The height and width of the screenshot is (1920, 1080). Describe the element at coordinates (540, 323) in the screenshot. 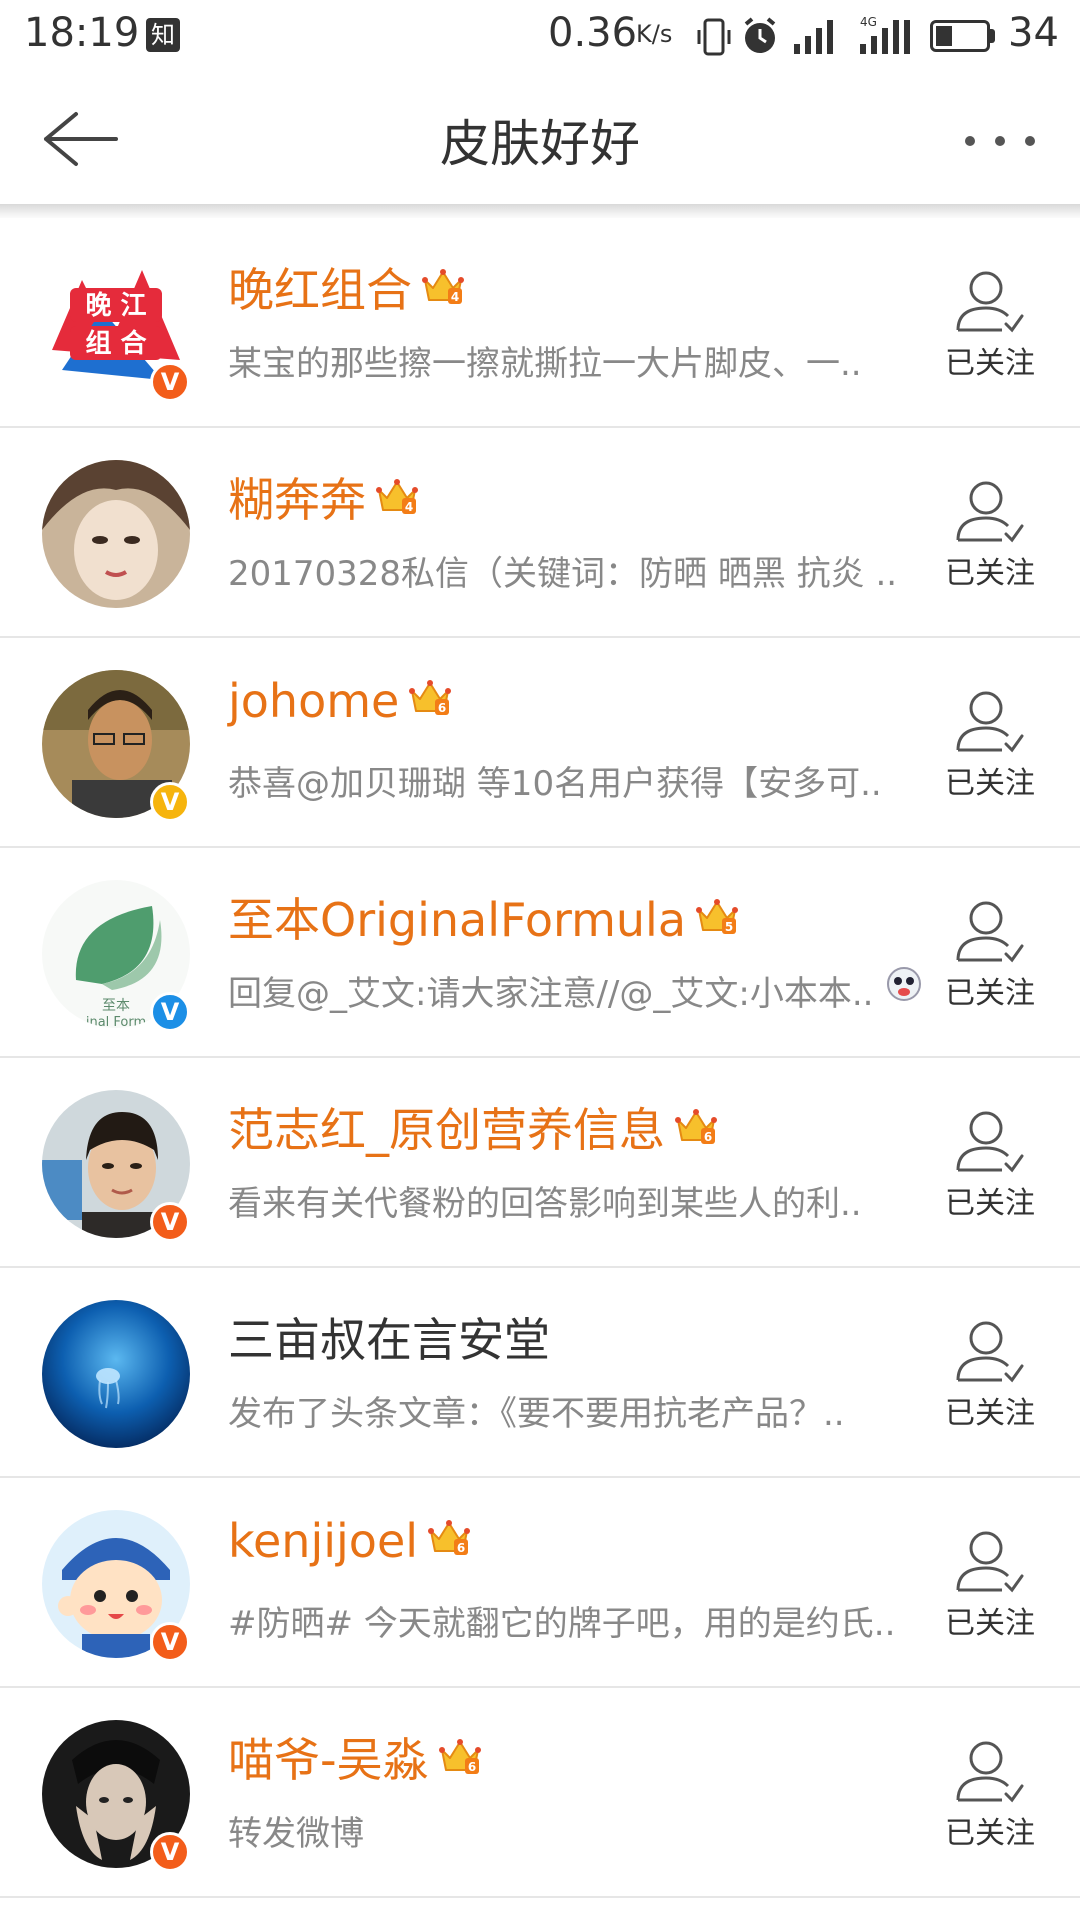

I see `list-item: 晚 江组 合 V 晚红组合 4 某宝的那些擦一擦就撕拉一大片脚皮、一.. 已关注` at that location.